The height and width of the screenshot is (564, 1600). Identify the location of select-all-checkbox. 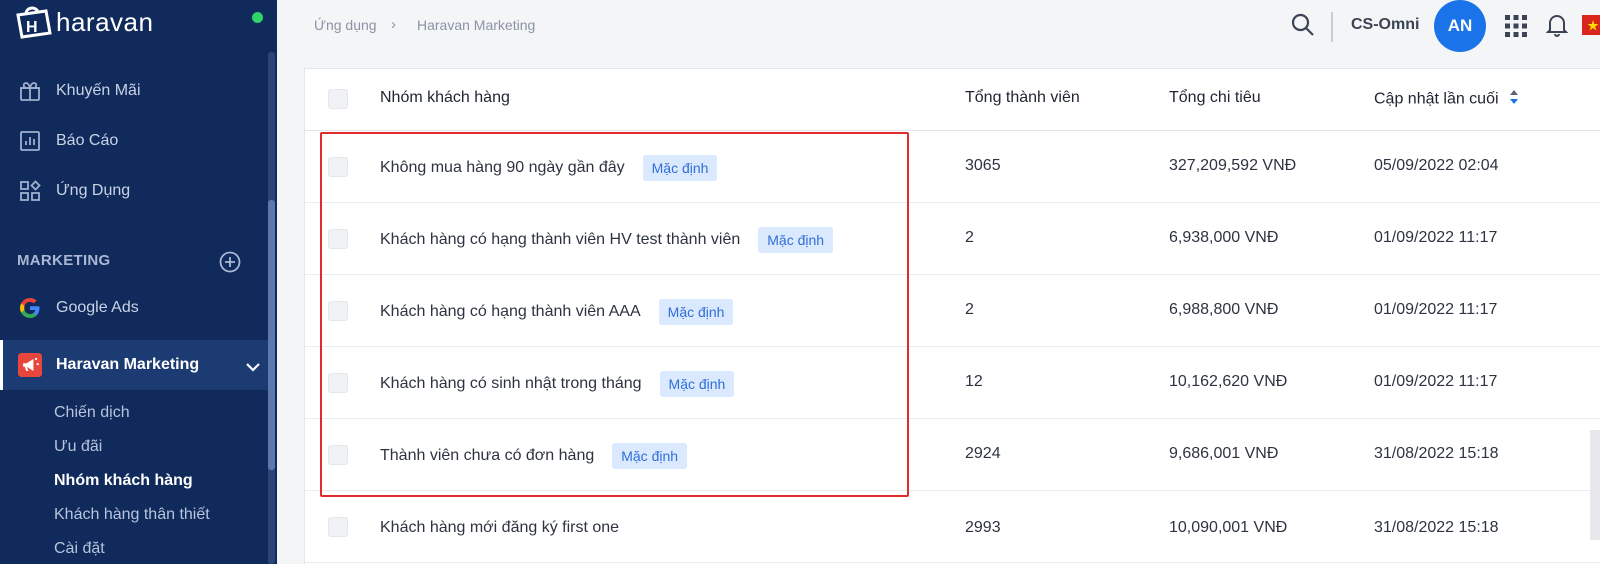
(338, 99).